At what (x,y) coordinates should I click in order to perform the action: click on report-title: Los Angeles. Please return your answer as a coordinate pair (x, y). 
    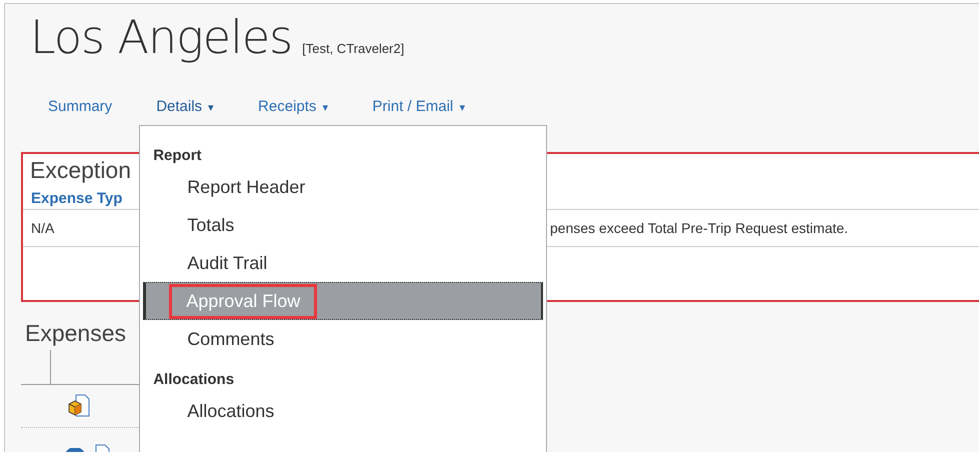
    Looking at the image, I should click on (161, 37).